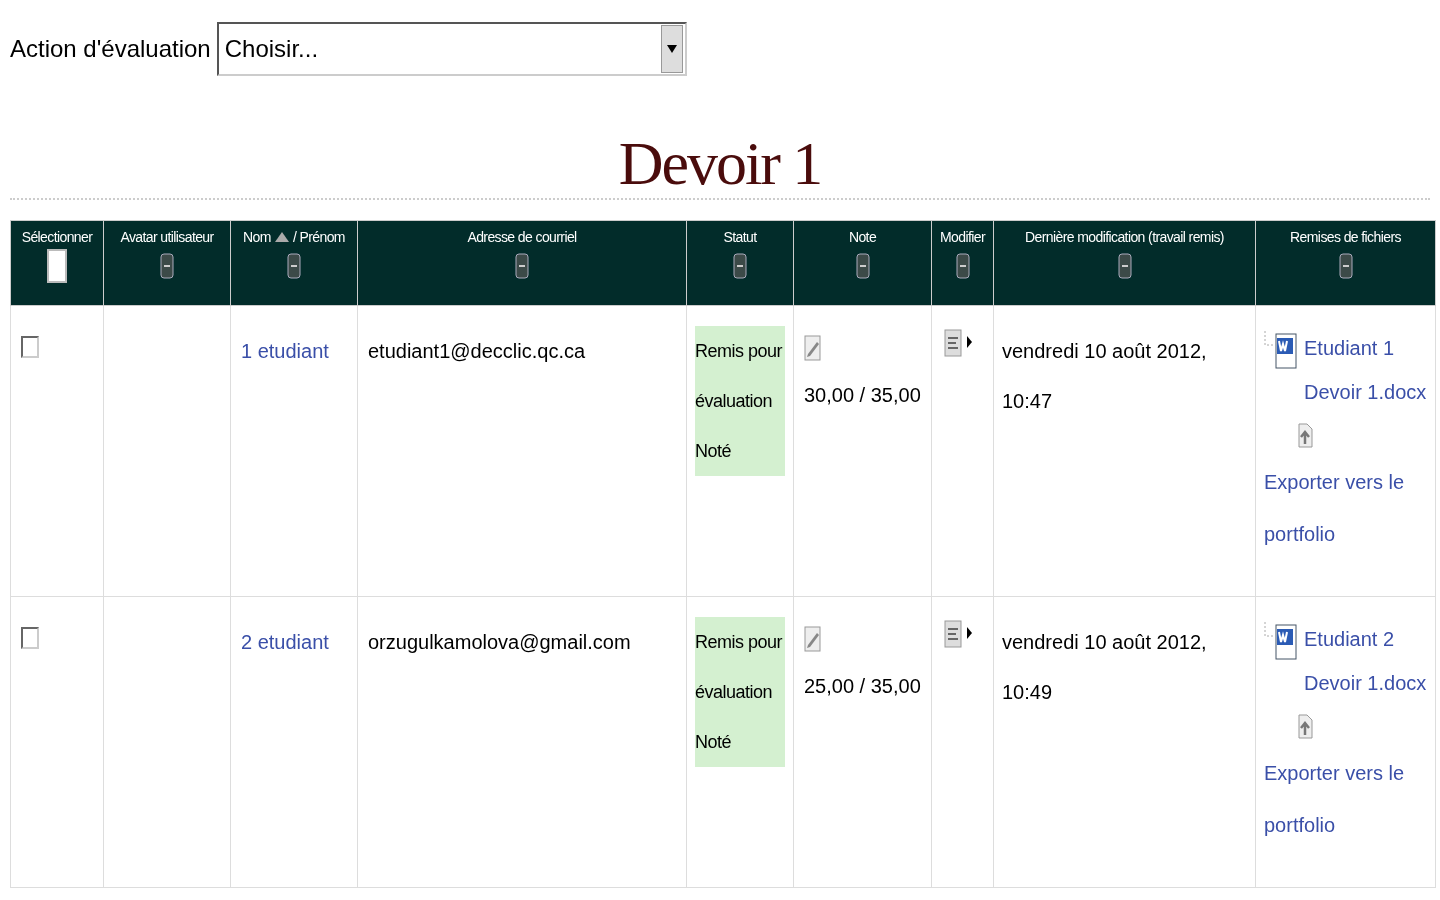 The height and width of the screenshot is (900, 1440). I want to click on column-header: Note, so click(862, 237).